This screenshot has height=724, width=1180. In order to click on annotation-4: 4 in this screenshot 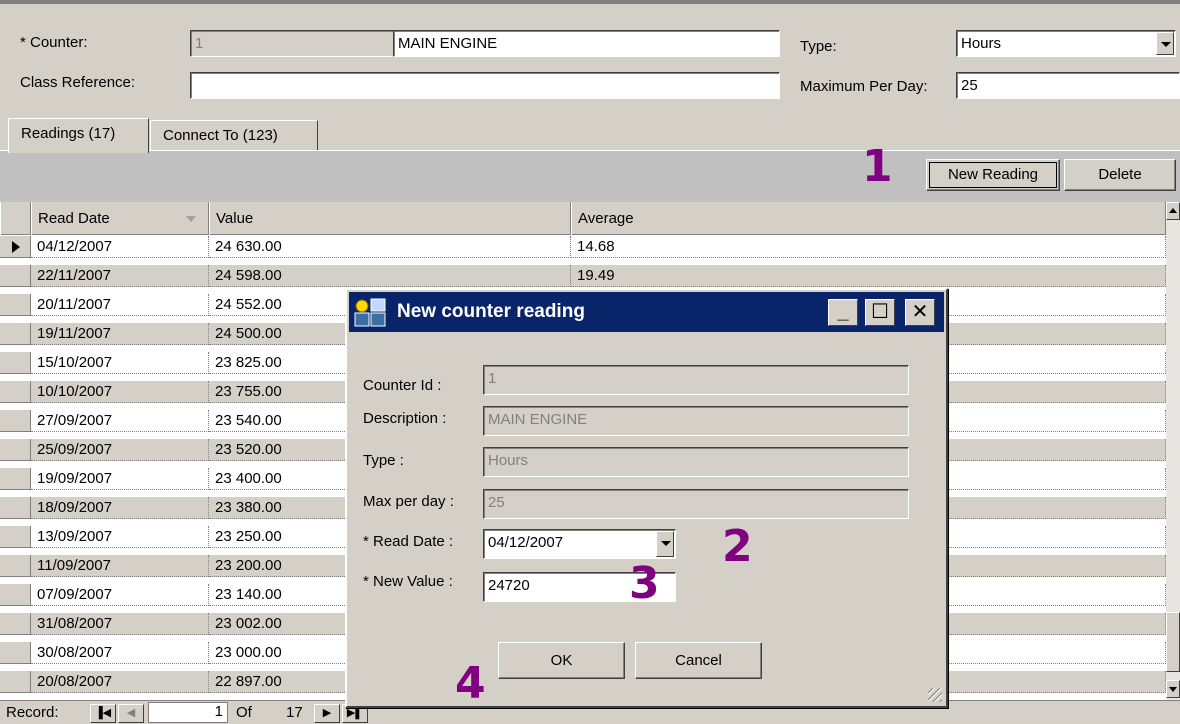, I will do `click(470, 683)`.